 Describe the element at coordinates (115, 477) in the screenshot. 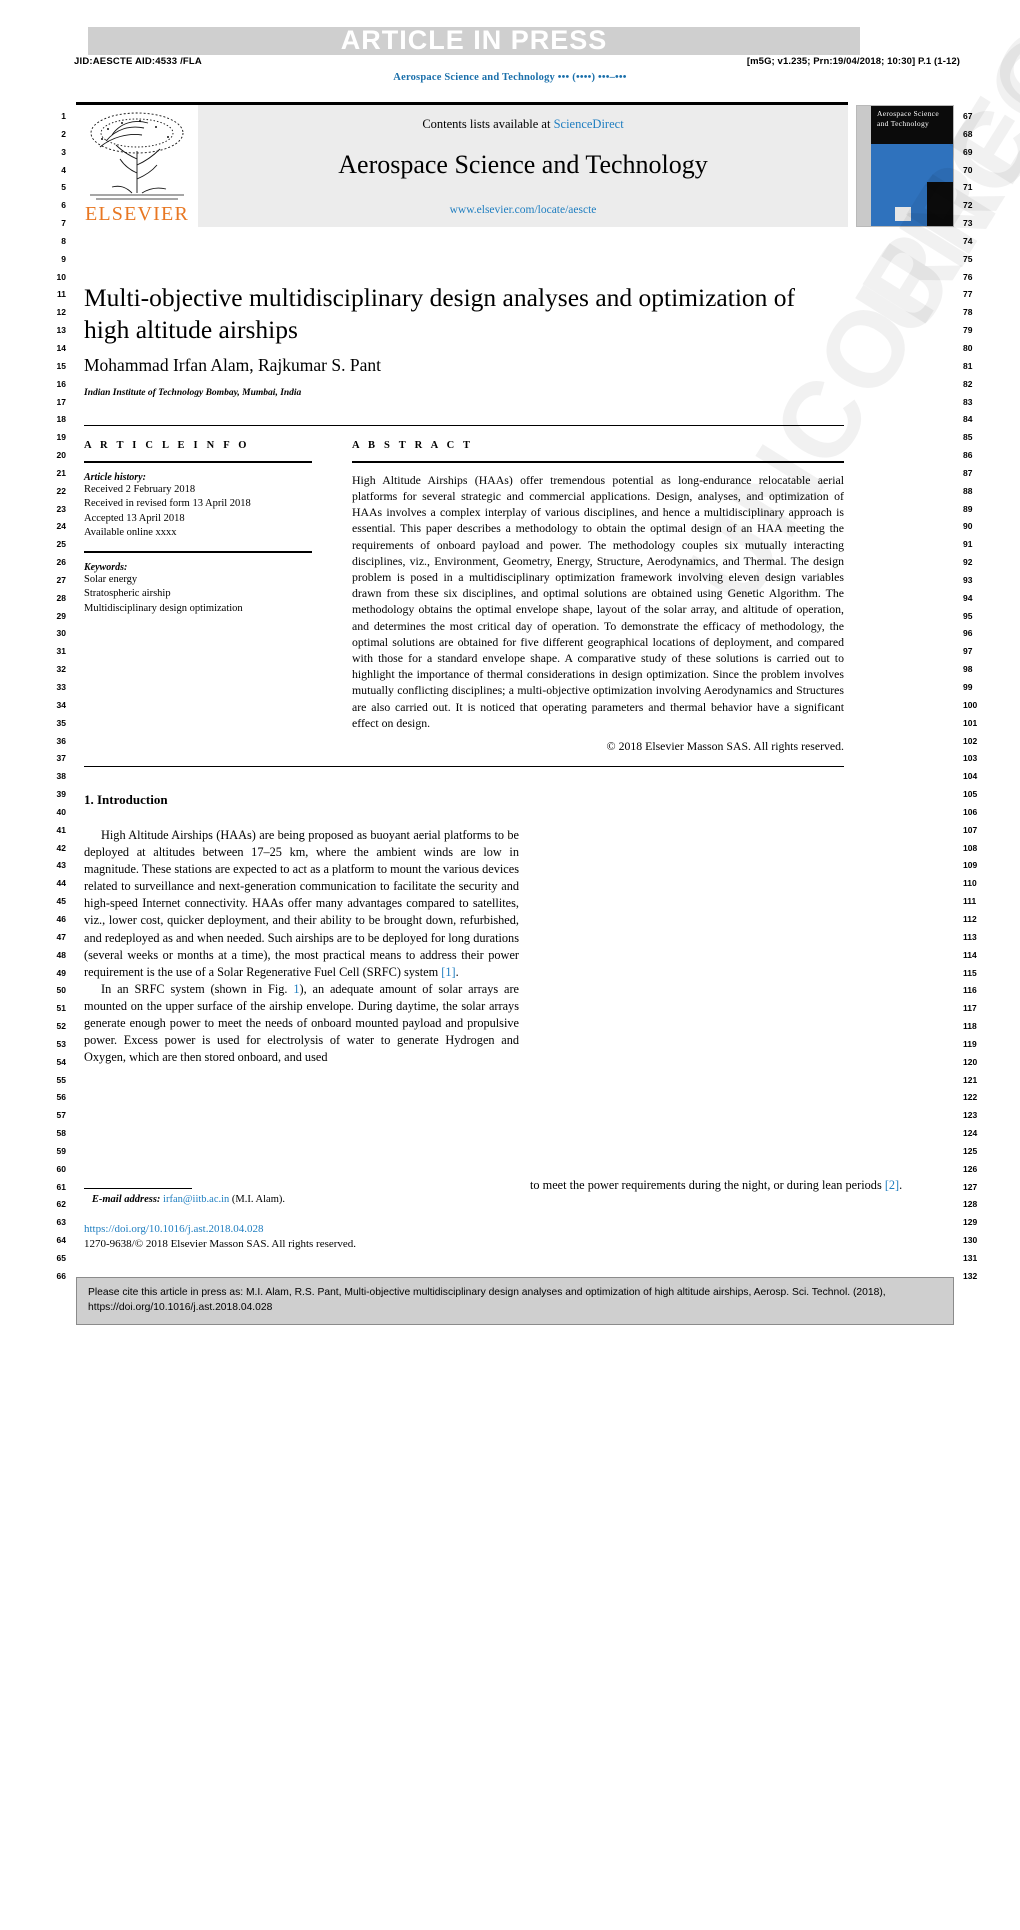

I see `article-history-label: Article history:` at that location.